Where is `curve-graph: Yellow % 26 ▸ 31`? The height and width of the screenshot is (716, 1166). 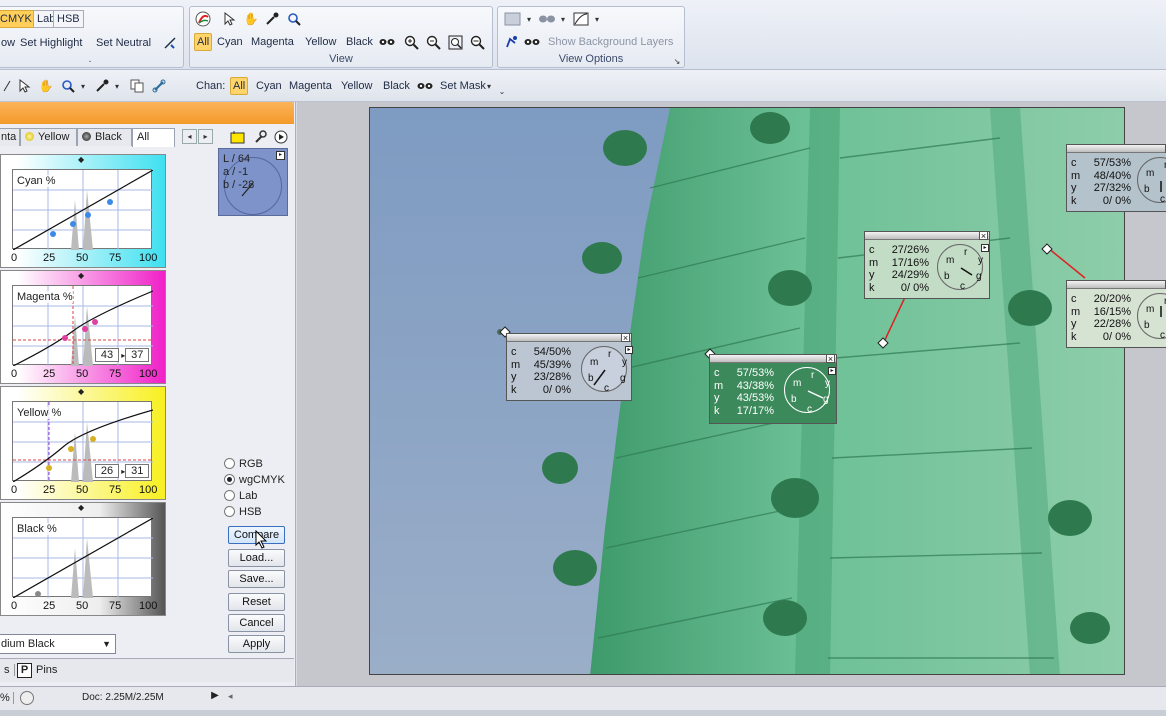
curve-graph: Yellow % 26 ▸ 31 is located at coordinates (82, 441).